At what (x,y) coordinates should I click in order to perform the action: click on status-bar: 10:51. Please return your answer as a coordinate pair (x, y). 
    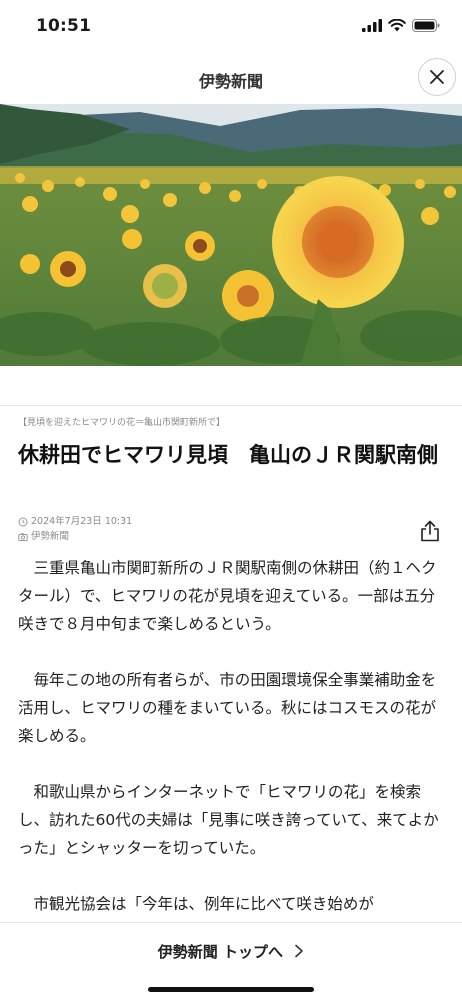
    Looking at the image, I should click on (231, 27).